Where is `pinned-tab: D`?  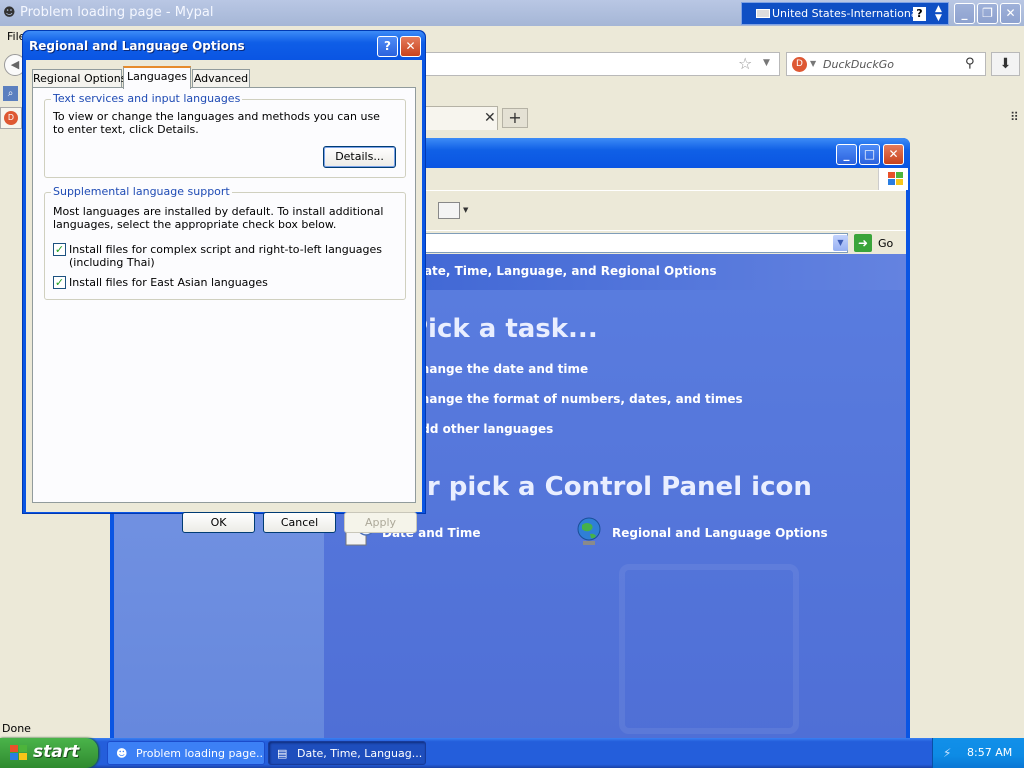 pinned-tab: D is located at coordinates (11, 118).